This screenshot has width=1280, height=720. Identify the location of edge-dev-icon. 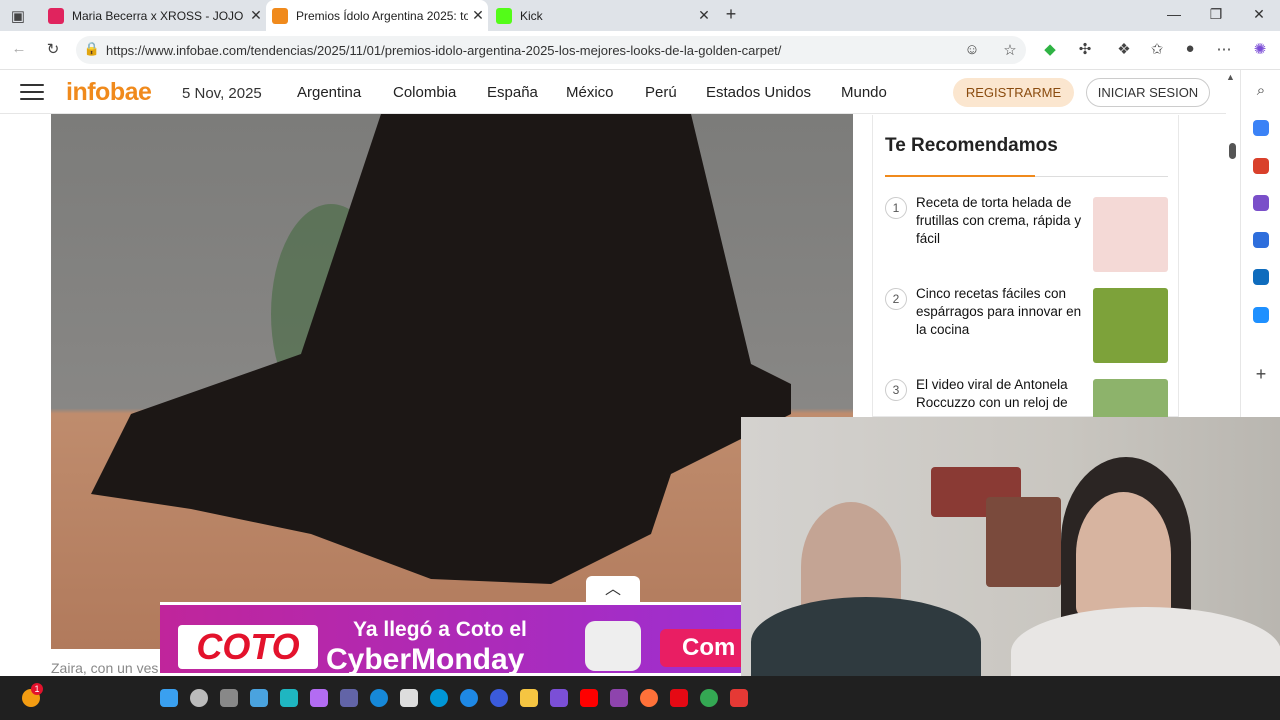
(289, 698).